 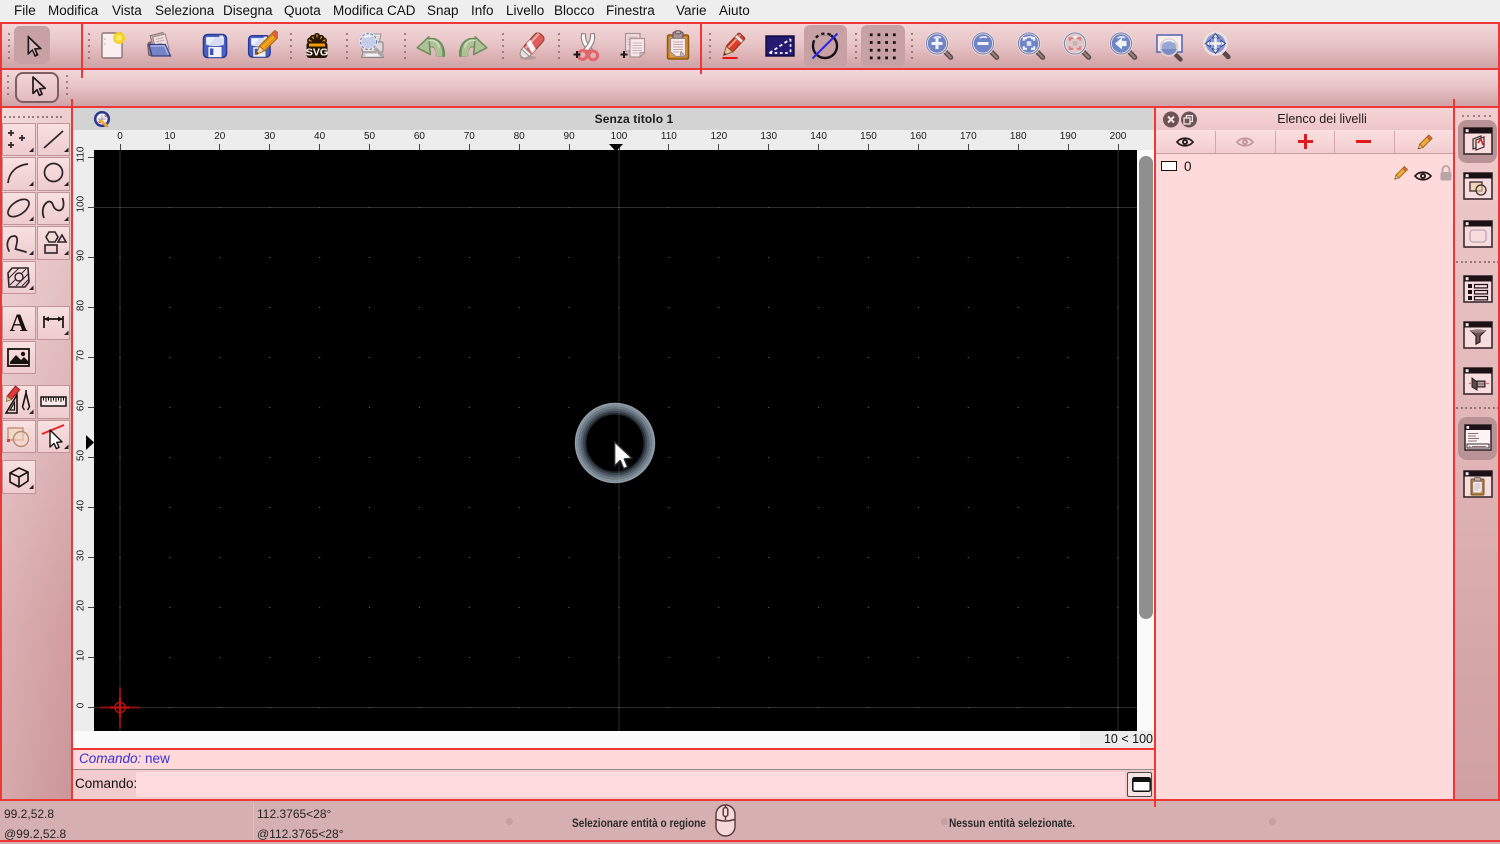 What do you see at coordinates (18, 323) in the screenshot?
I see `svg-text: A` at bounding box center [18, 323].